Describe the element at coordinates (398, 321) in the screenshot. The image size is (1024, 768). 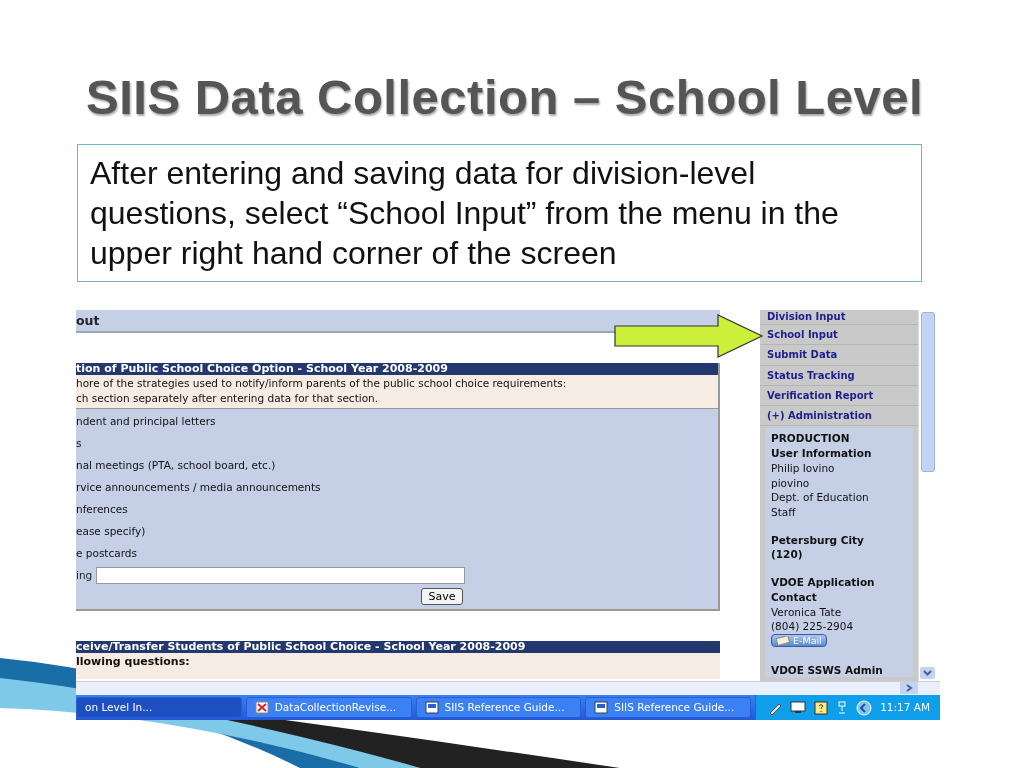
I see `page-heading: out` at that location.